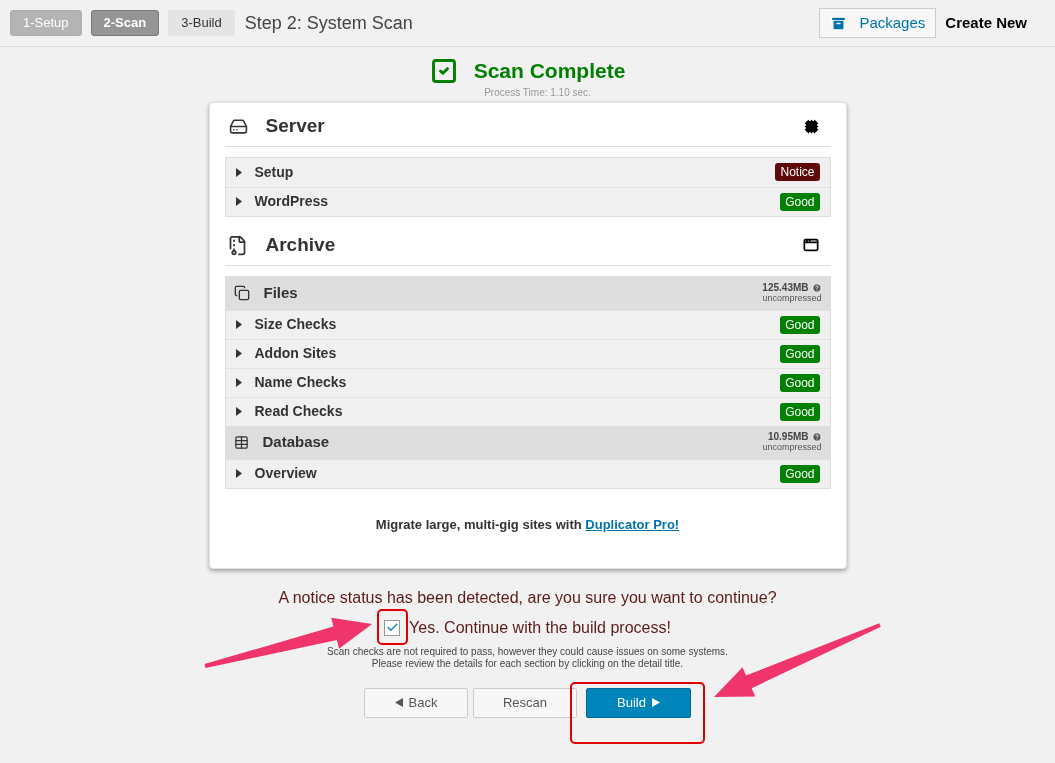 Image resolution: width=1055 pixels, height=763 pixels. What do you see at coordinates (298, 411) in the screenshot?
I see `check-label: Read Checks` at bounding box center [298, 411].